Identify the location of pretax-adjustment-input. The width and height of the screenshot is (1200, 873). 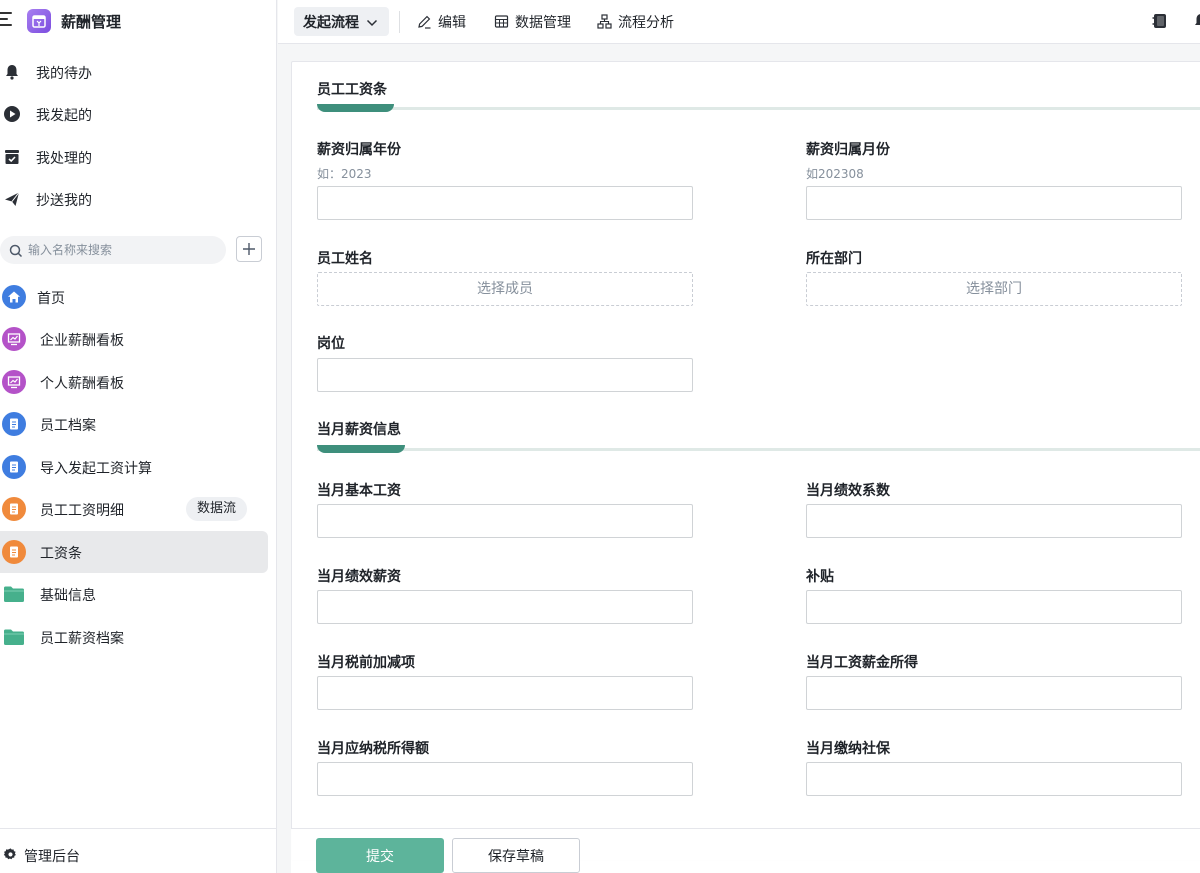
(505, 693).